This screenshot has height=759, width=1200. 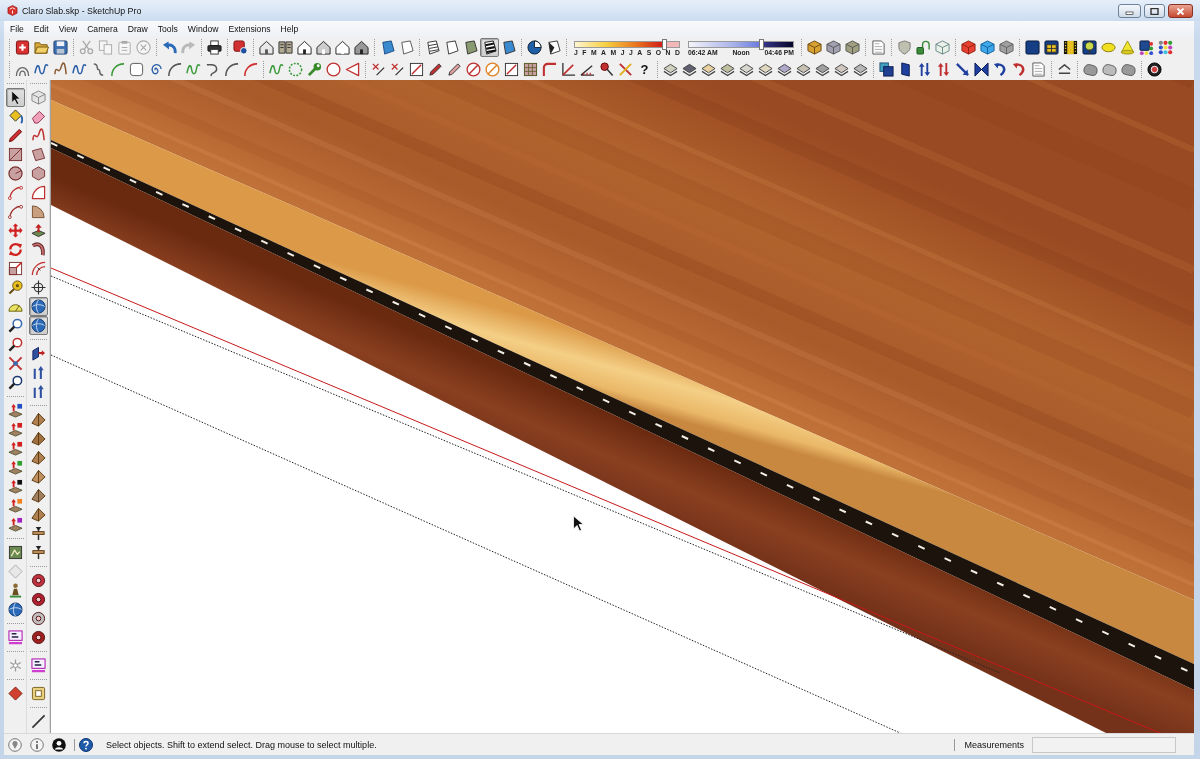 What do you see at coordinates (22, 47) in the screenshot?
I see `document-plus-button` at bounding box center [22, 47].